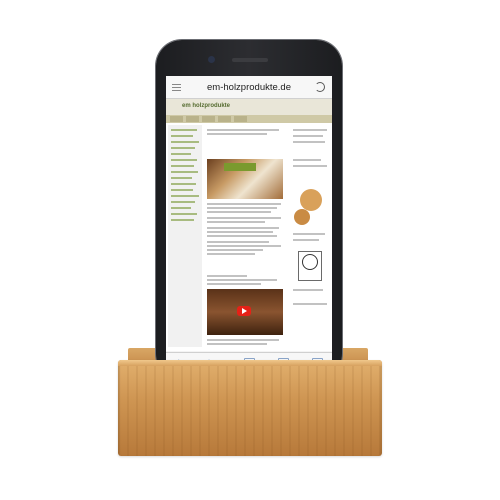  What do you see at coordinates (206, 106) in the screenshot?
I see `site-logo: em holzprodukte` at bounding box center [206, 106].